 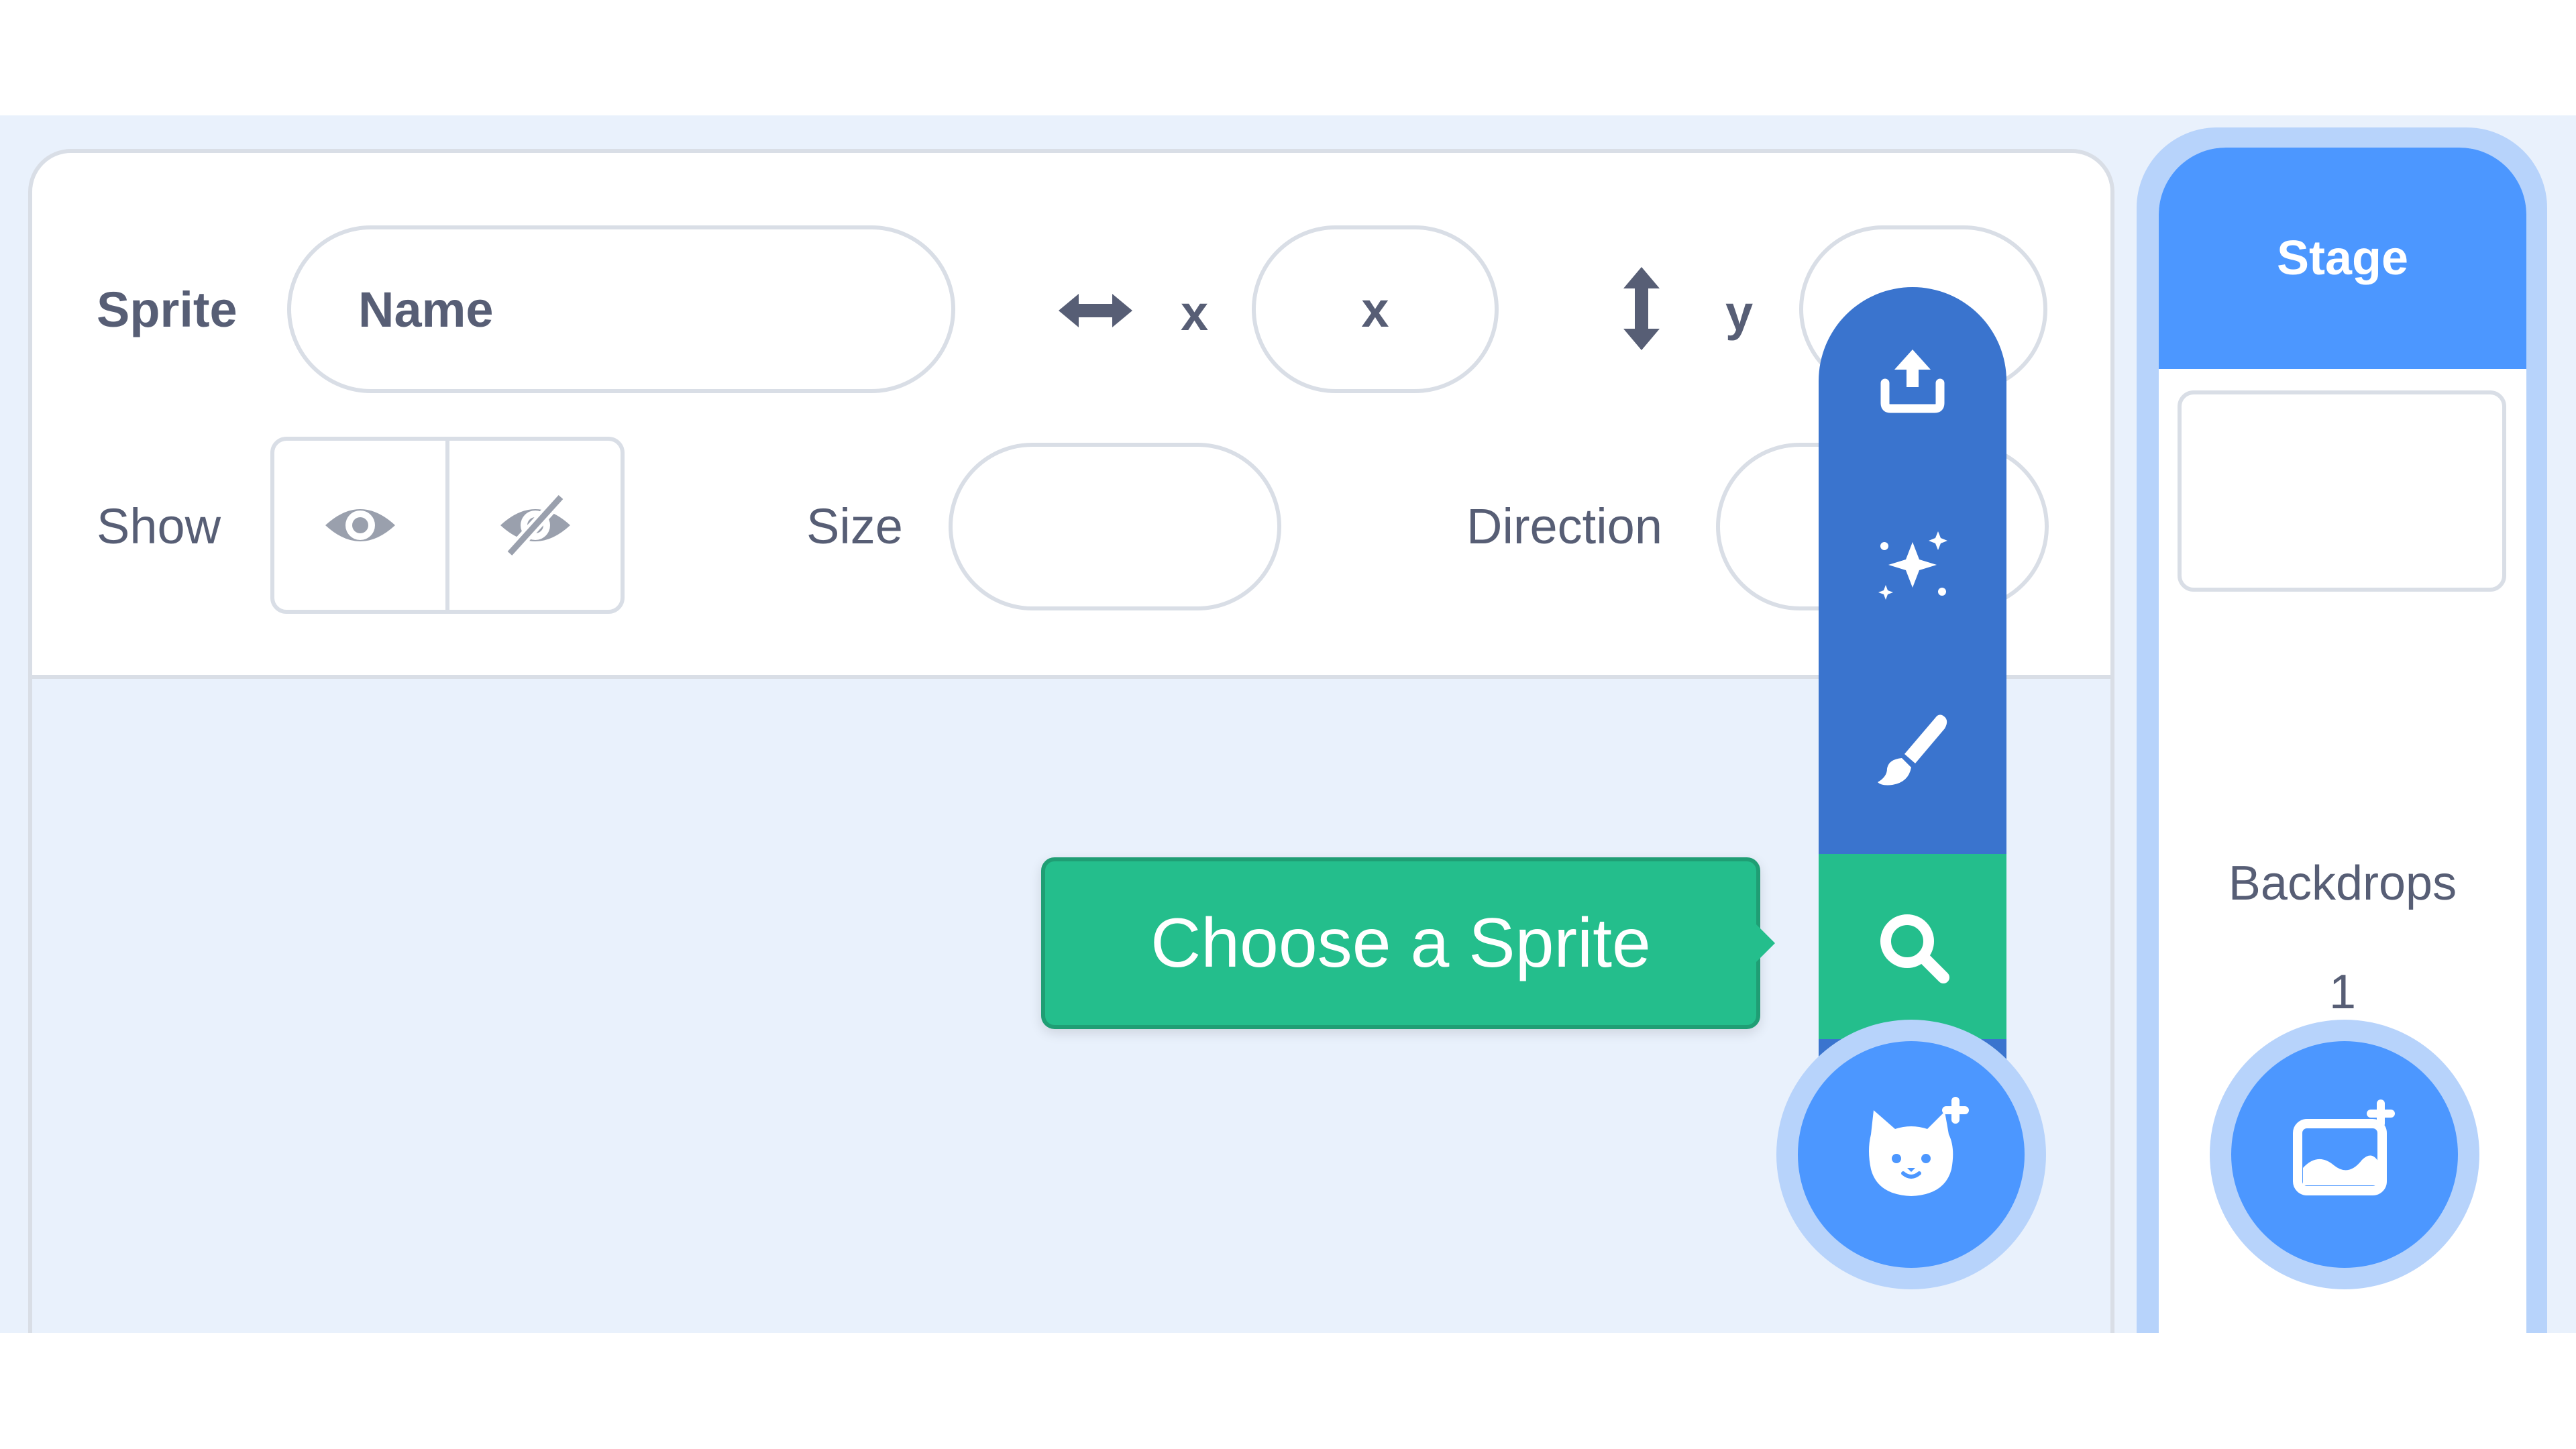 I want to click on add-sprite-button, so click(x=1911, y=1154).